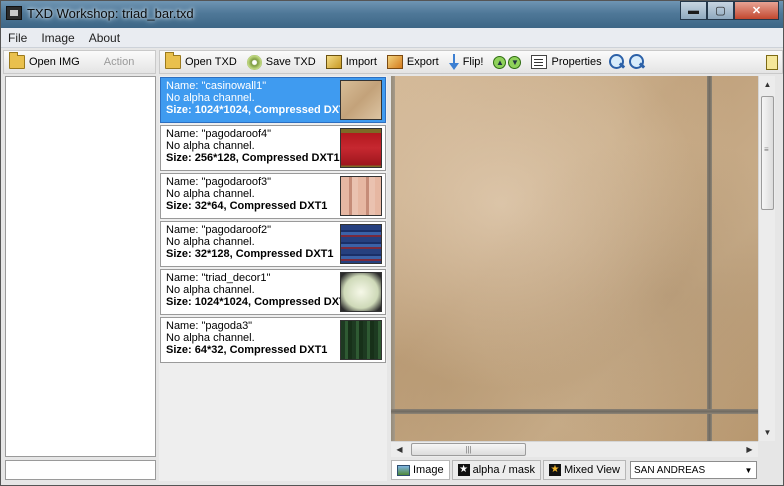  What do you see at coordinates (80, 470) in the screenshot?
I see `img-filter-field` at bounding box center [80, 470].